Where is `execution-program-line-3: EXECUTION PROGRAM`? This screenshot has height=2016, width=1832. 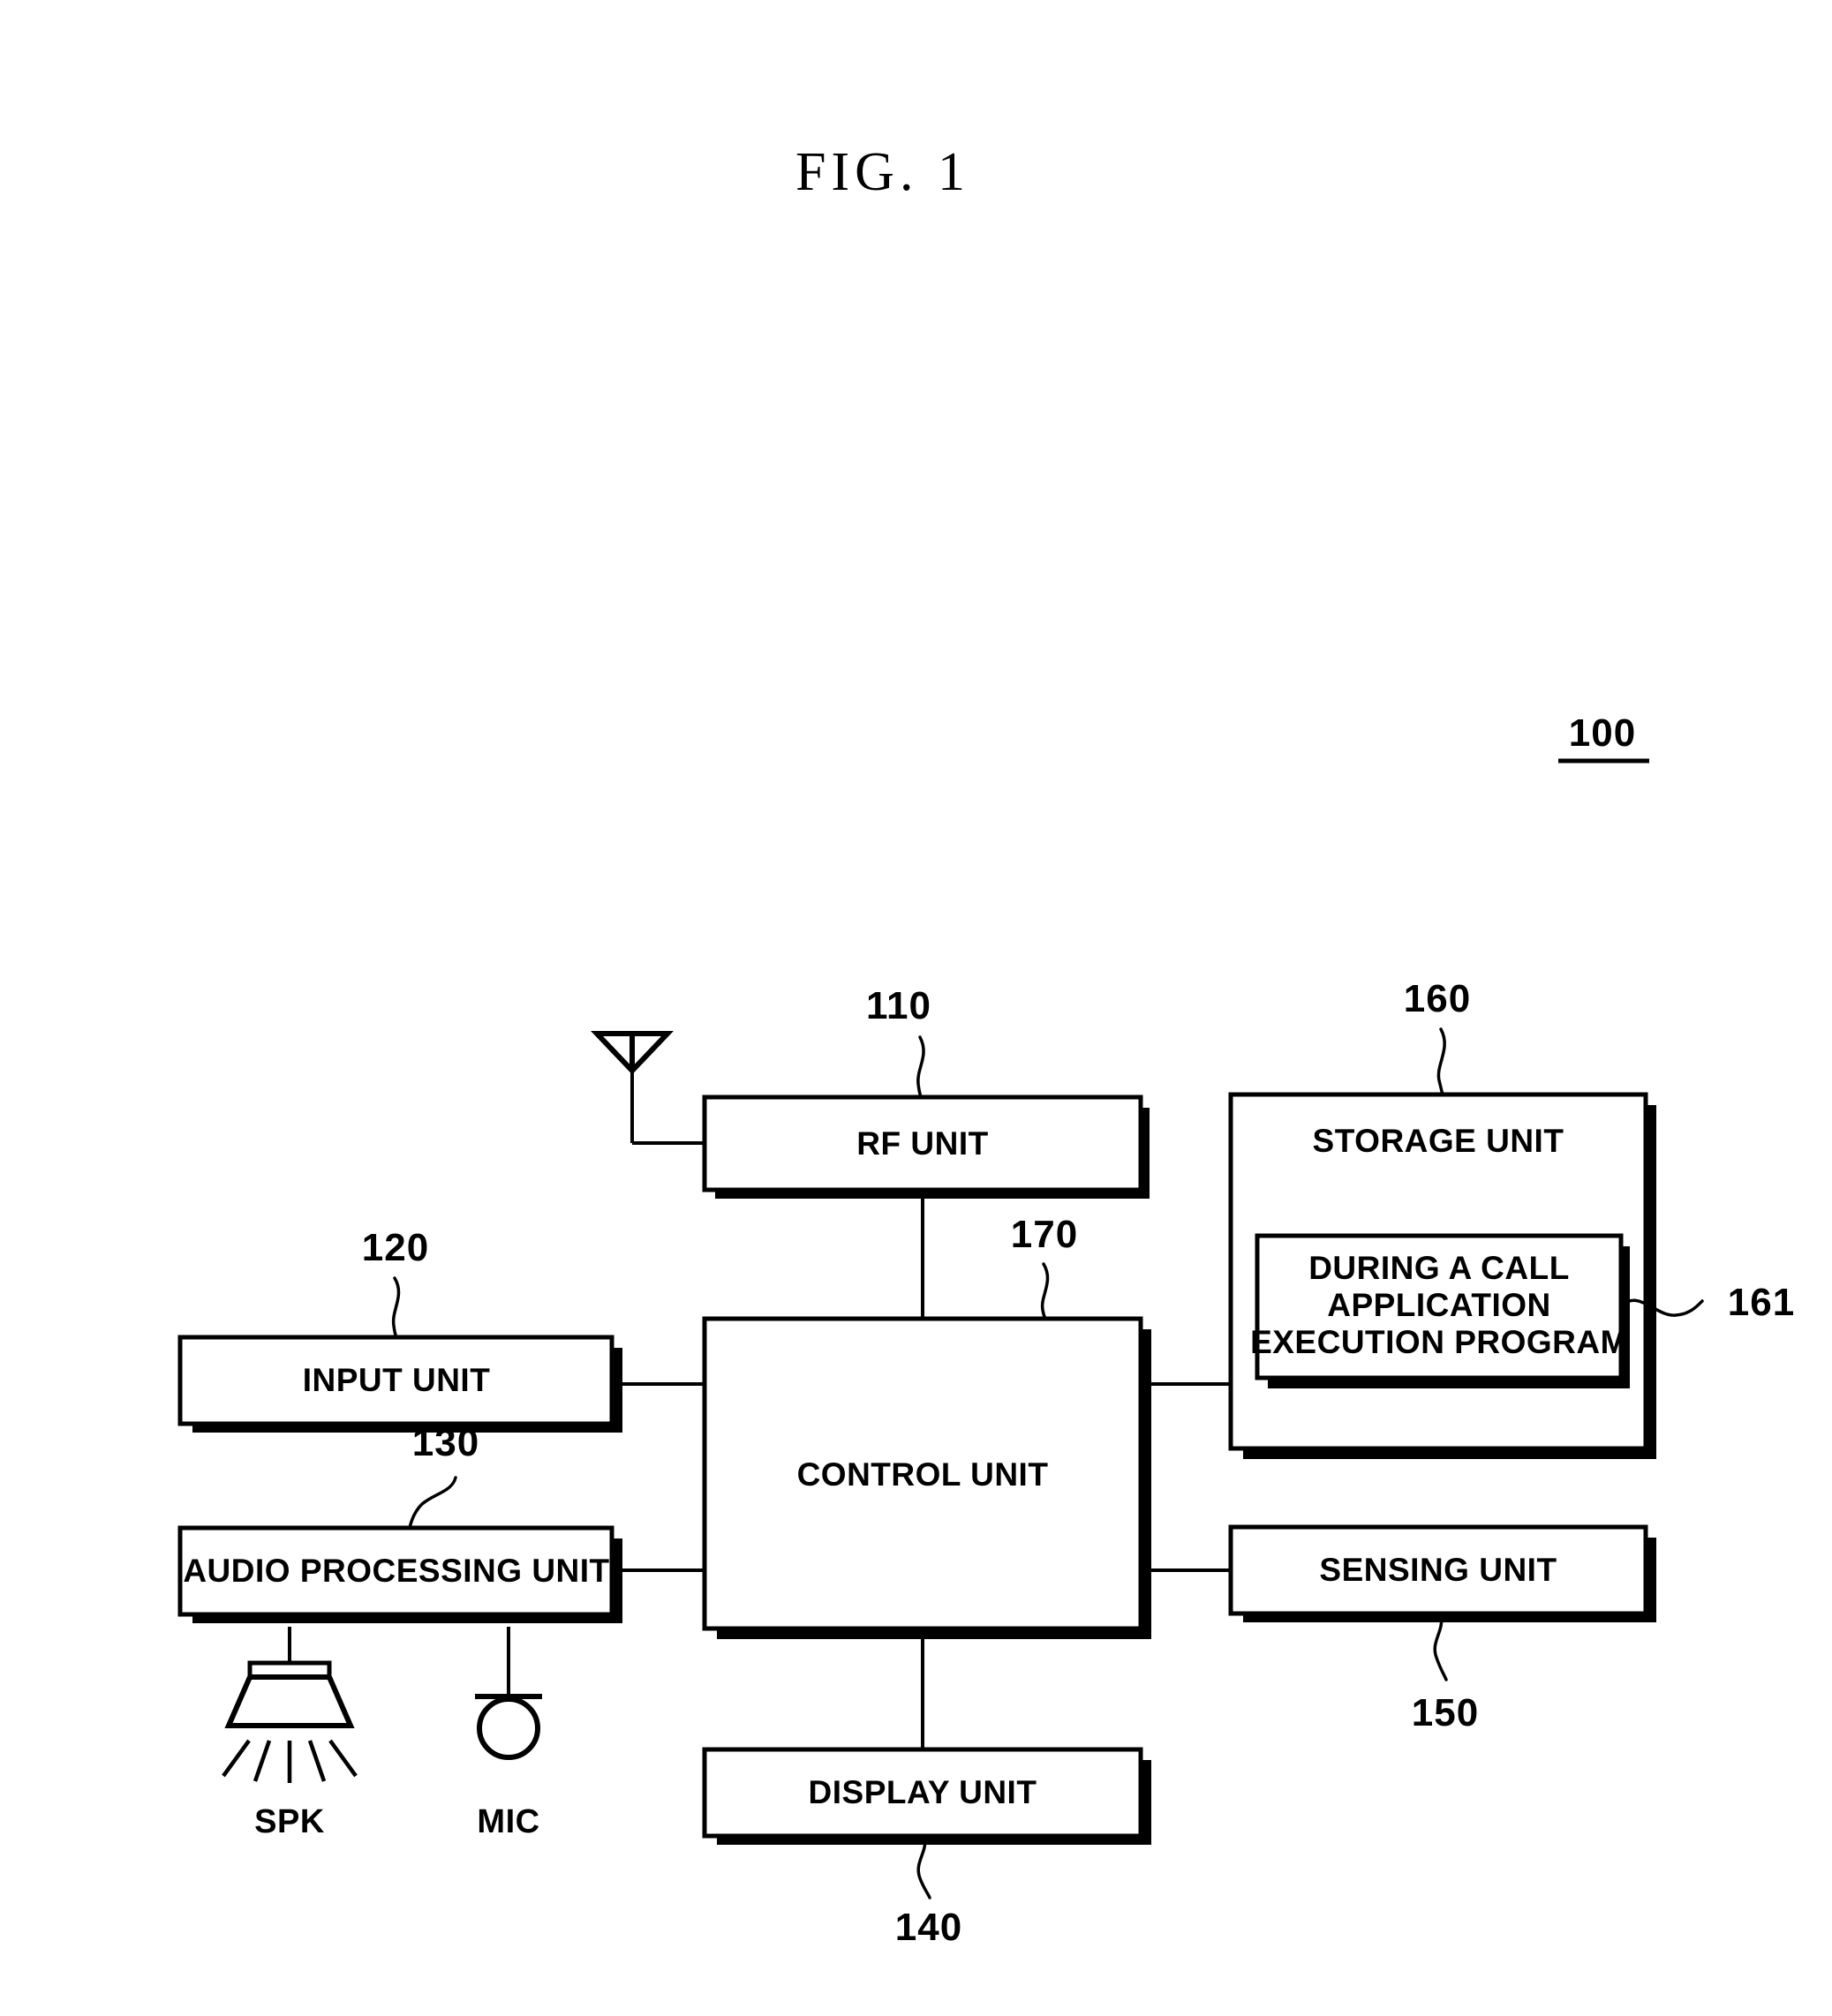
execution-program-line-3: EXECUTION PROGRAM is located at coordinates (1439, 1342).